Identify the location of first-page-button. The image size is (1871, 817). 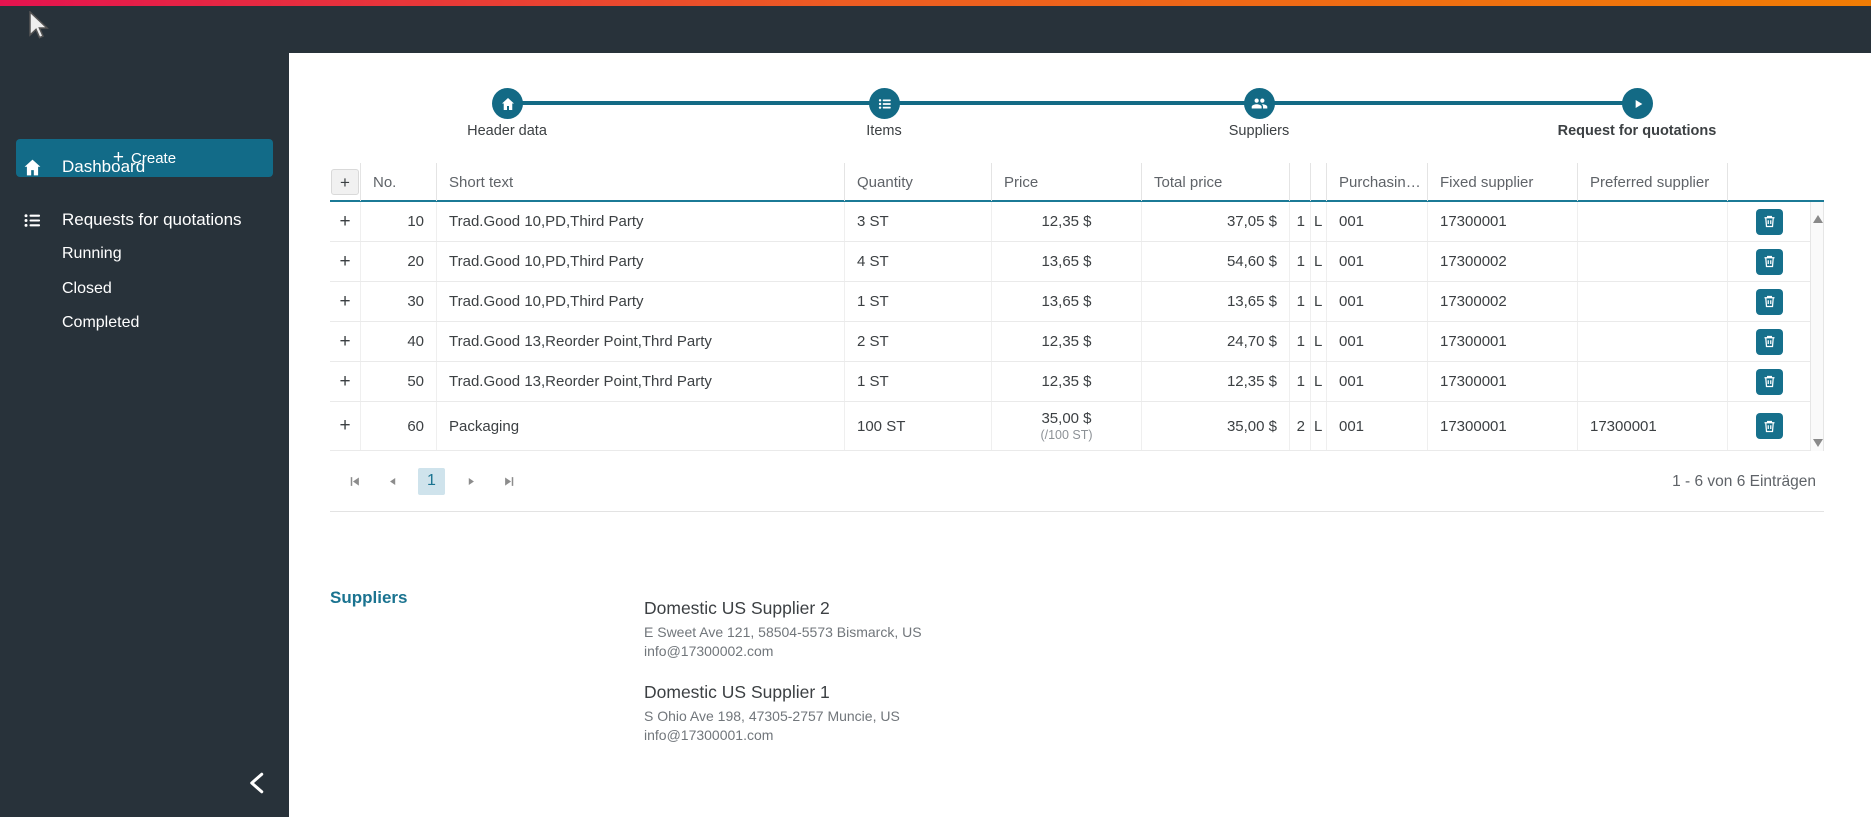
(354, 481).